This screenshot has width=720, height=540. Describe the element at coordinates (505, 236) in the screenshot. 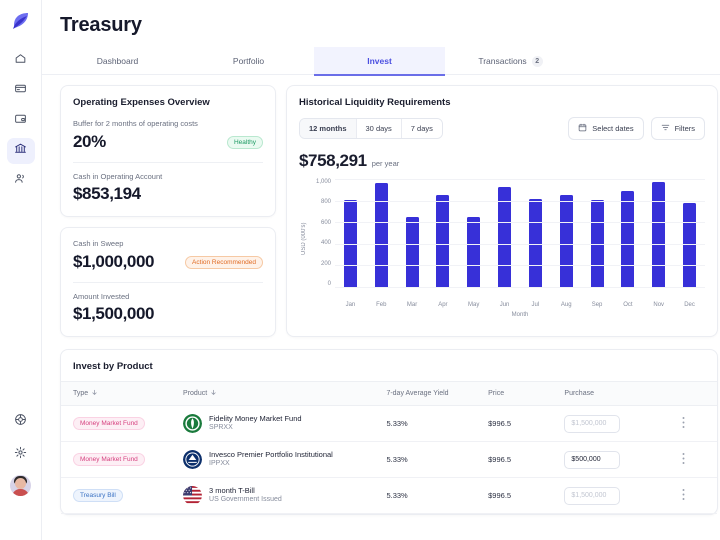

I see `chart-bar-jun` at that location.